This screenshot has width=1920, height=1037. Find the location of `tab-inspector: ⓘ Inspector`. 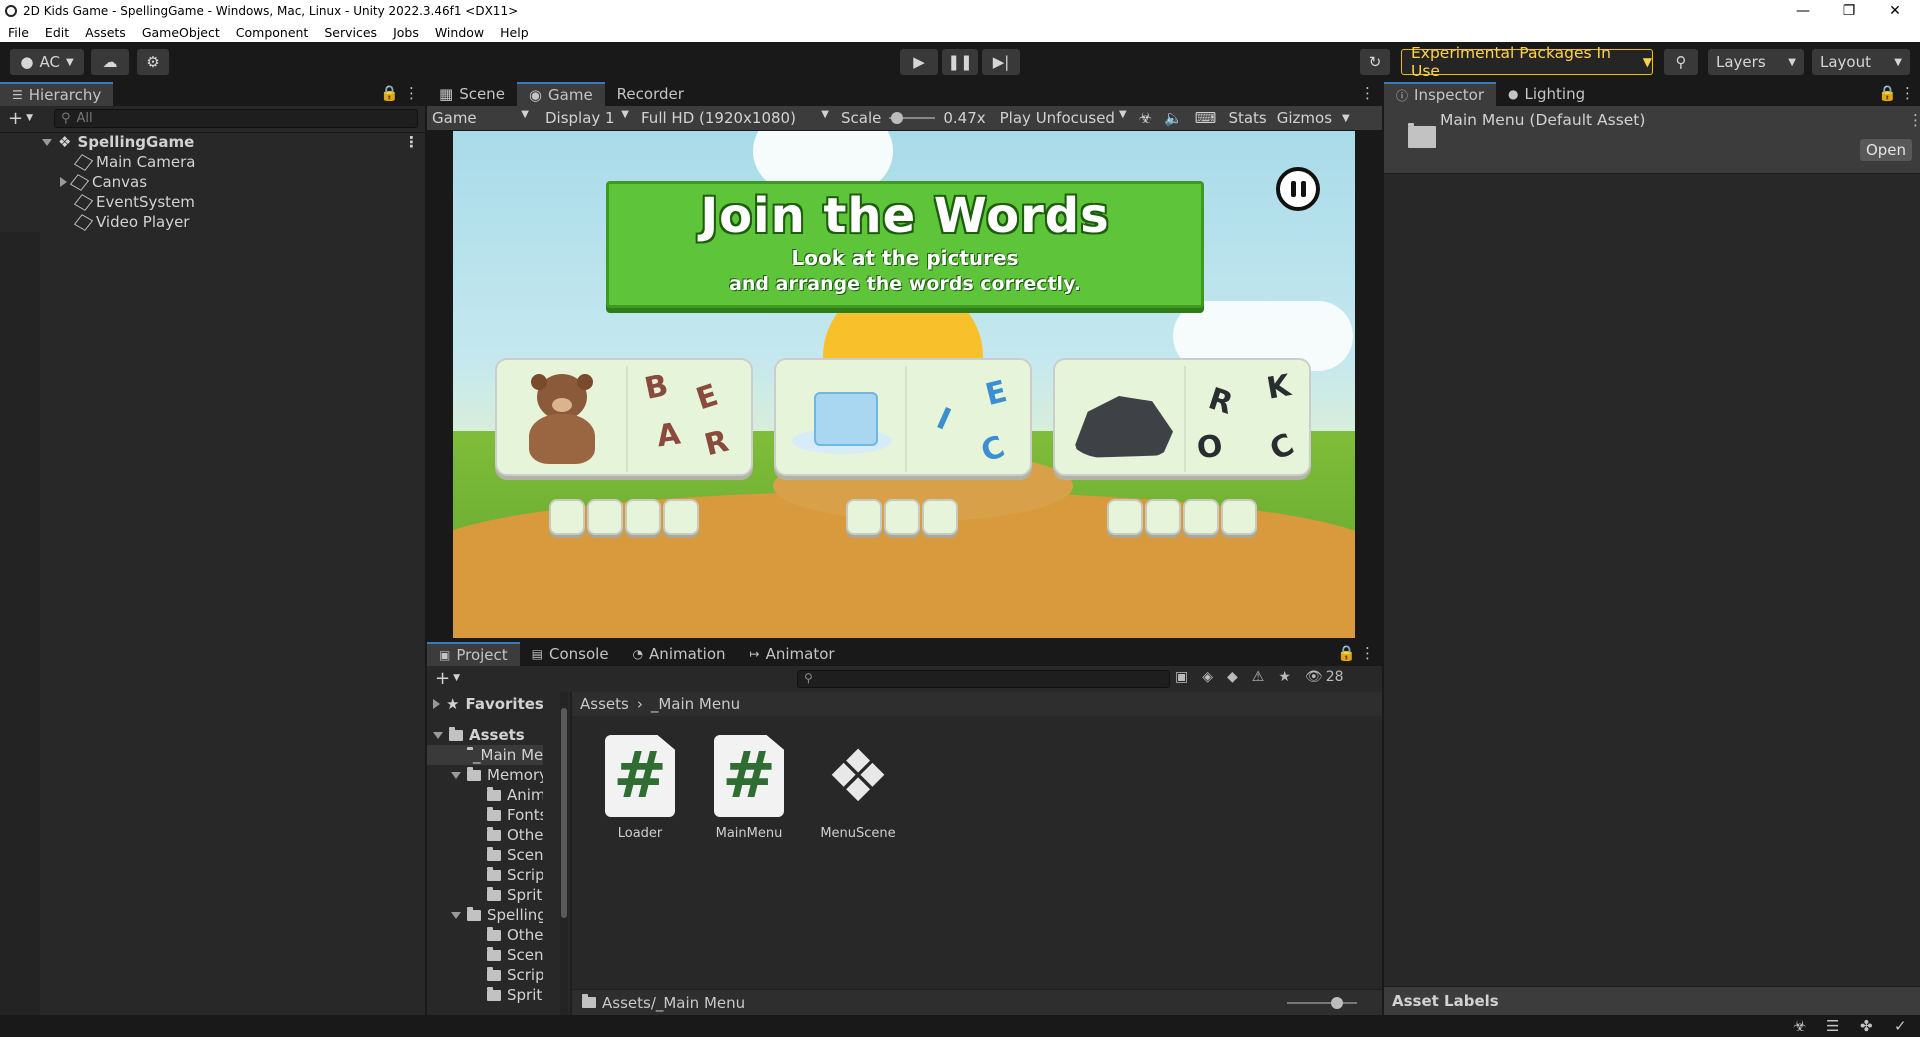

tab-inspector: ⓘ Inspector is located at coordinates (1440, 94).